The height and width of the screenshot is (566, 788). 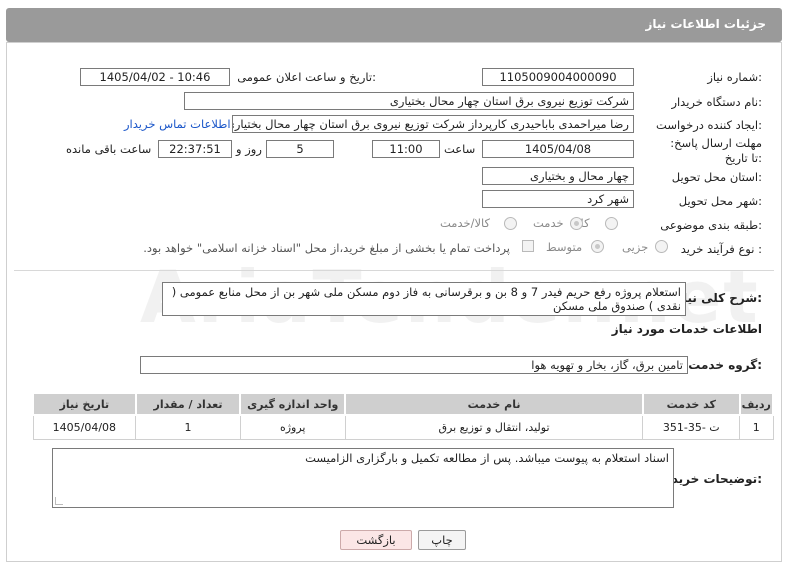 I want to click on col-need-date: تاریخ نیاز, so click(x=84, y=404).